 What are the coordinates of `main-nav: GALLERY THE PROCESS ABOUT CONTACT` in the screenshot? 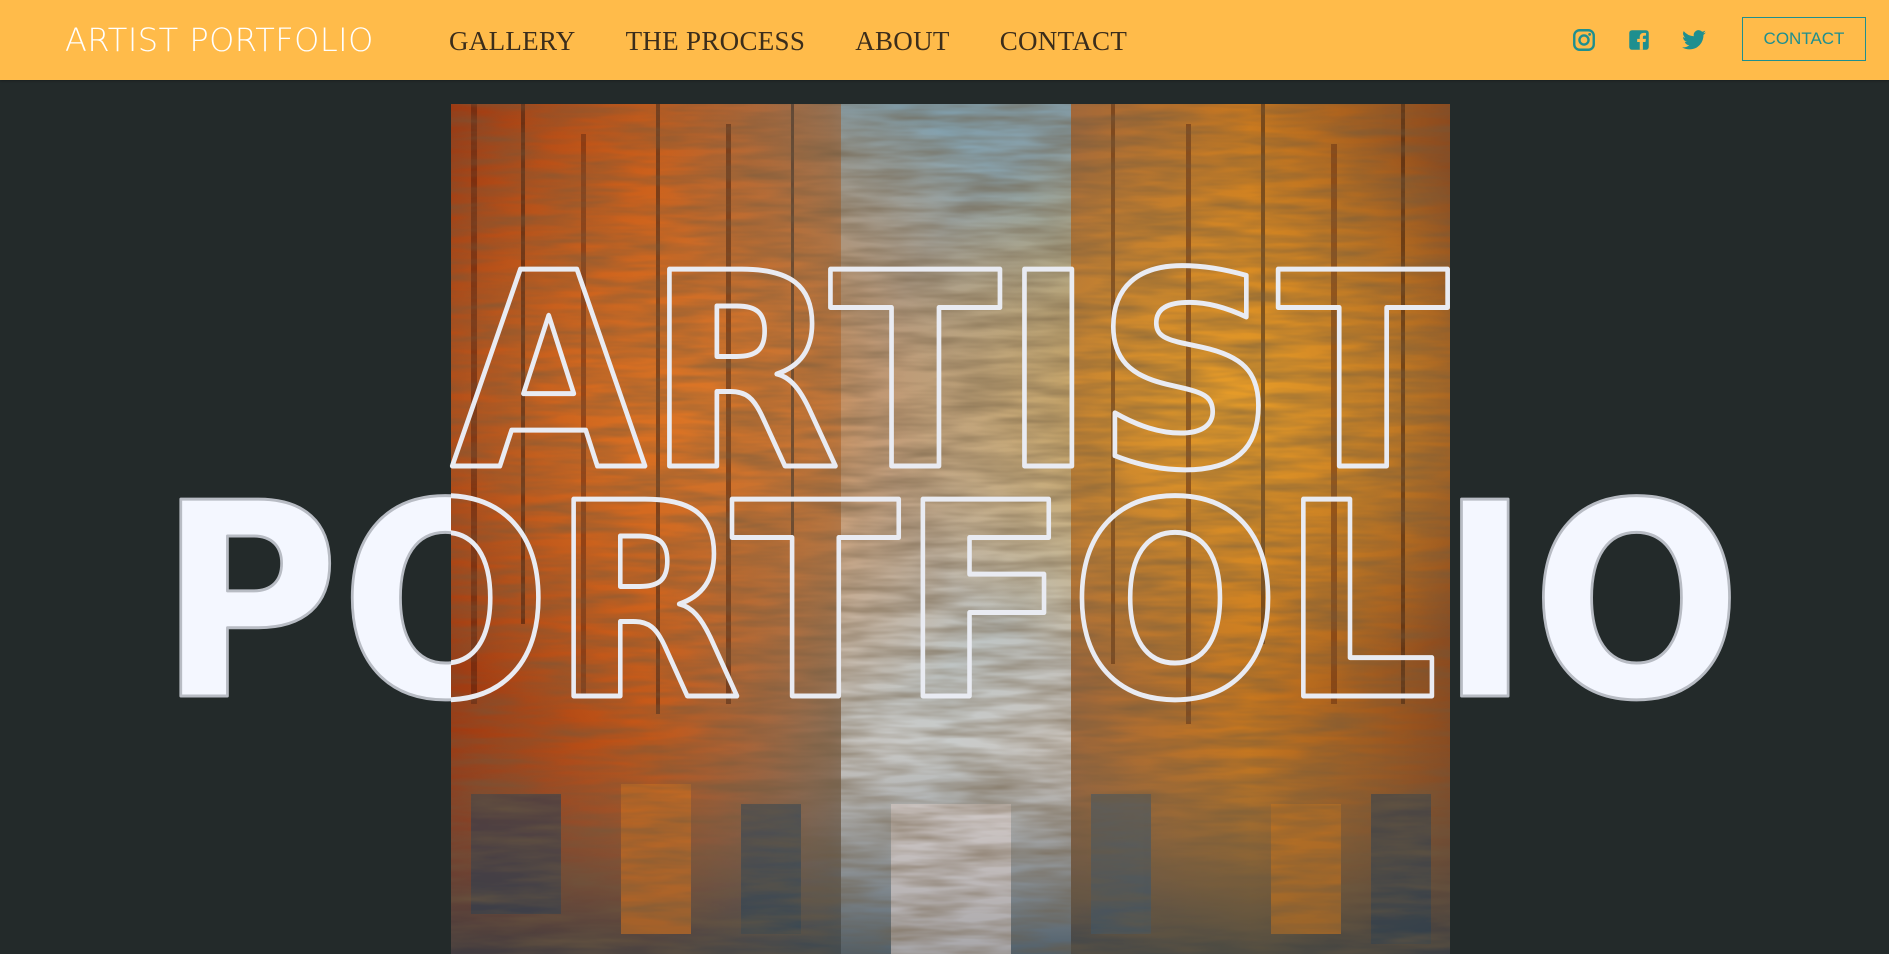 It's located at (788, 41).